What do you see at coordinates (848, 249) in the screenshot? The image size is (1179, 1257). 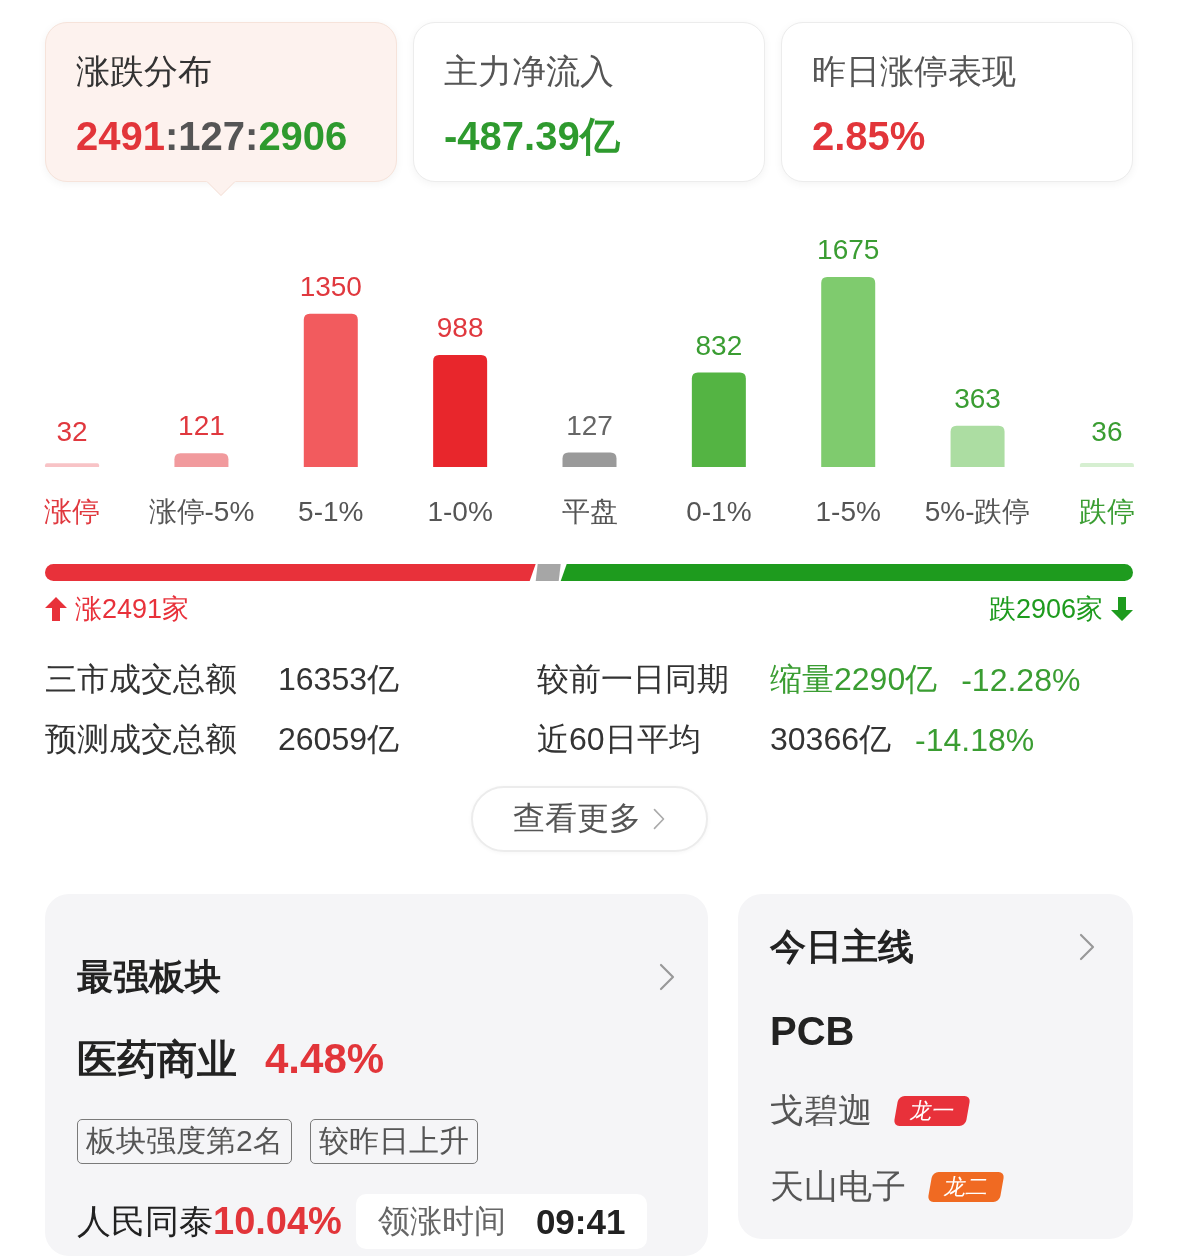 I see `bar-value-label: 1675` at bounding box center [848, 249].